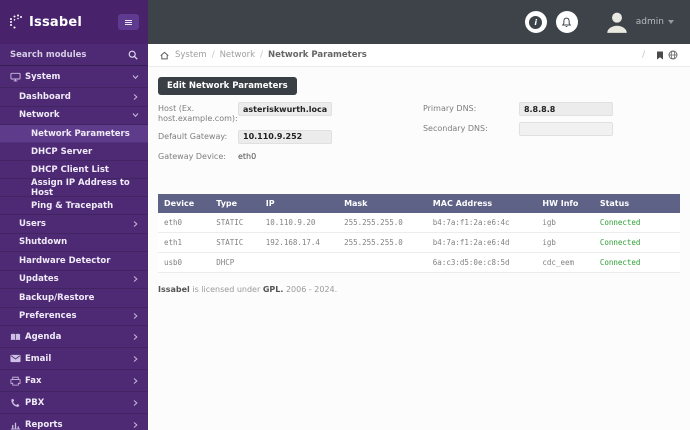 The image size is (690, 430). I want to click on monitor-icon, so click(17, 77).